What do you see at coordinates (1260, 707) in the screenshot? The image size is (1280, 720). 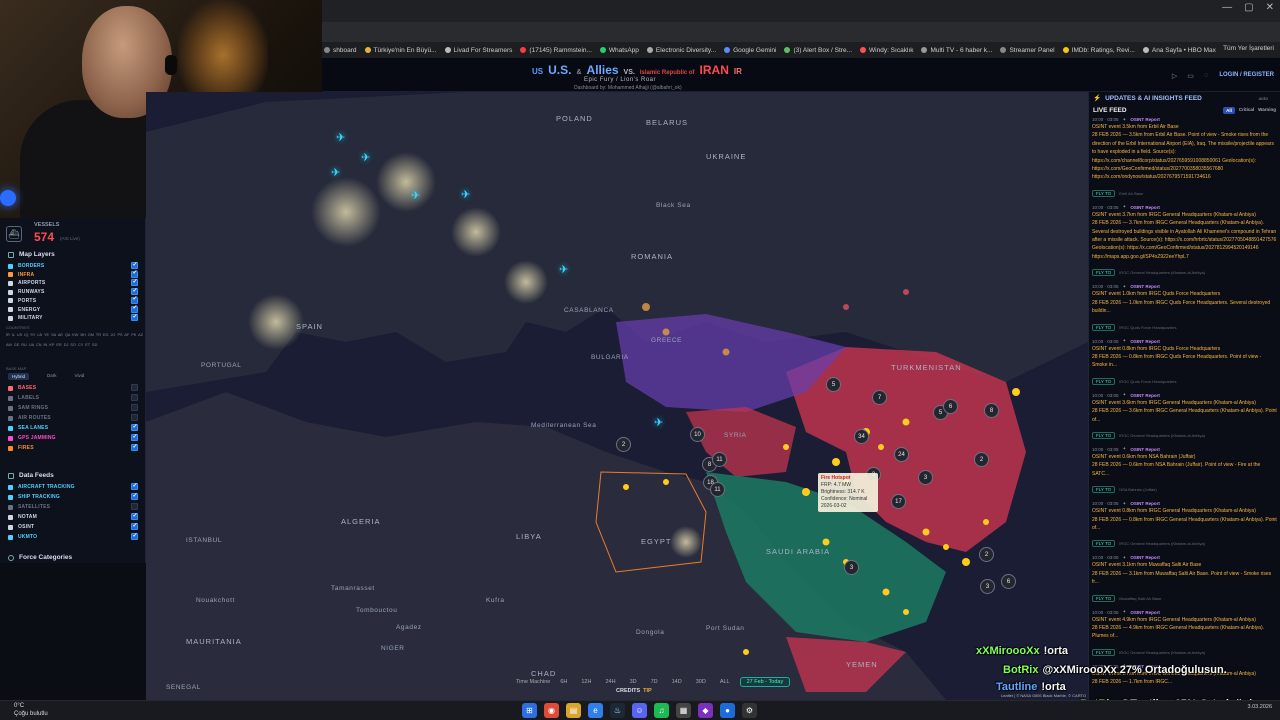 I see `system-tray: 3.03.2026` at bounding box center [1260, 707].